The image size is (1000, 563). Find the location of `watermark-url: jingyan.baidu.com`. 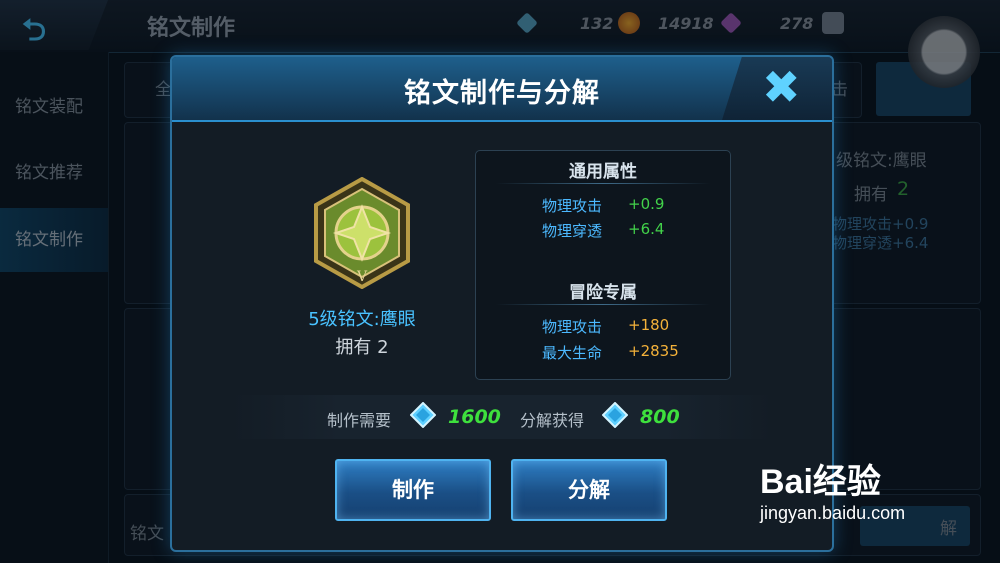

watermark-url: jingyan.baidu.com is located at coordinates (833, 513).